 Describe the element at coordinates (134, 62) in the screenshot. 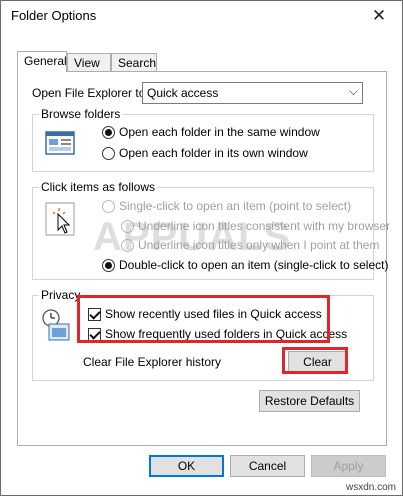

I see `tab-search: Search` at that location.